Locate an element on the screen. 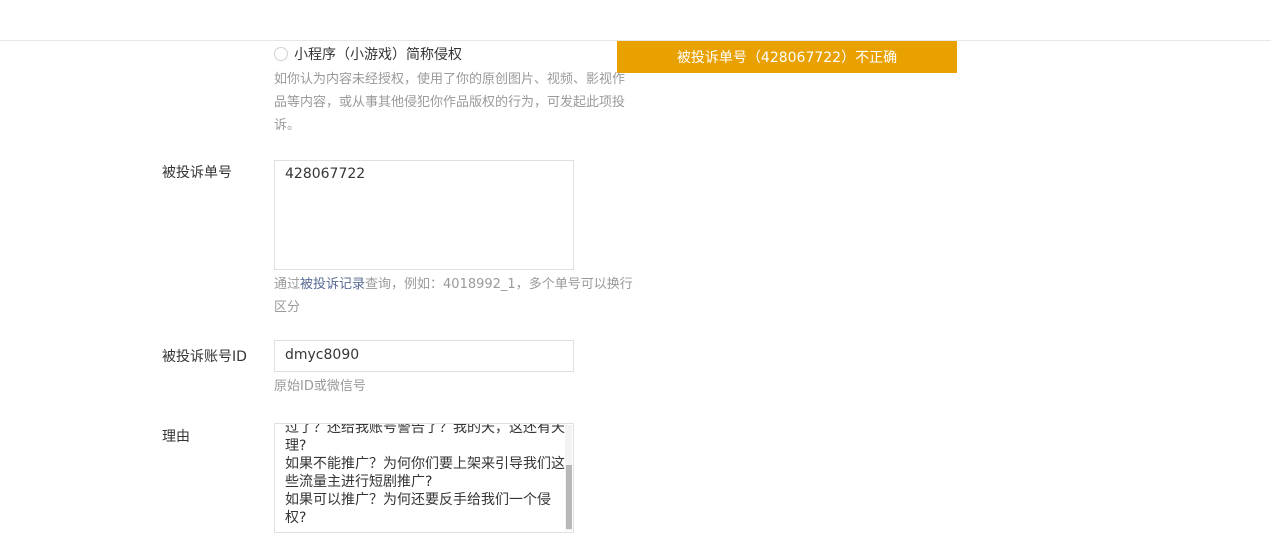 This screenshot has width=1271, height=544. error-toast: 被投诉单号（428067722）不正确 is located at coordinates (787, 57).